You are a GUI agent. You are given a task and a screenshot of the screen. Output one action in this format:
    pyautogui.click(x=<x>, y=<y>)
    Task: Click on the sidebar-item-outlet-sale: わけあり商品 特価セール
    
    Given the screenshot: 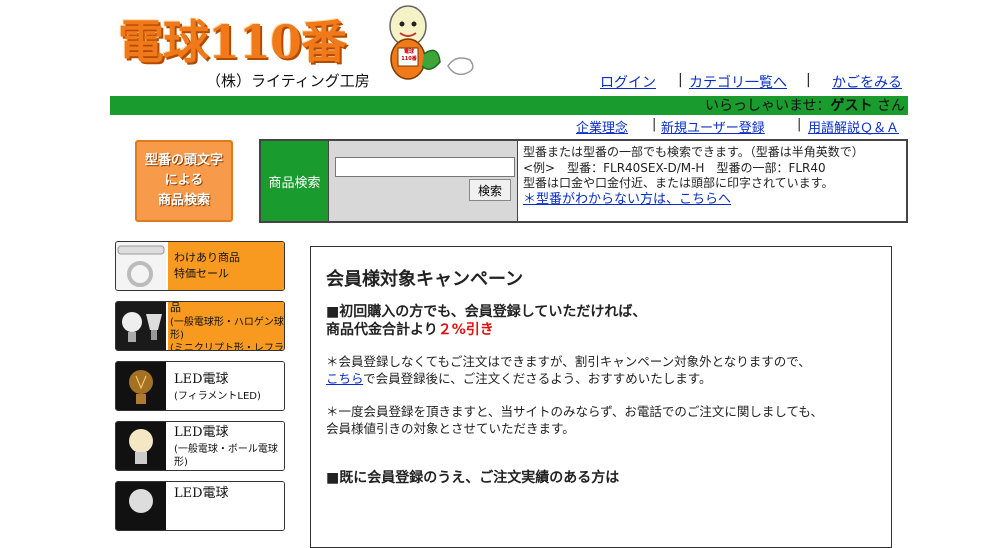 What is the action you would take?
    pyautogui.click(x=200, y=266)
    